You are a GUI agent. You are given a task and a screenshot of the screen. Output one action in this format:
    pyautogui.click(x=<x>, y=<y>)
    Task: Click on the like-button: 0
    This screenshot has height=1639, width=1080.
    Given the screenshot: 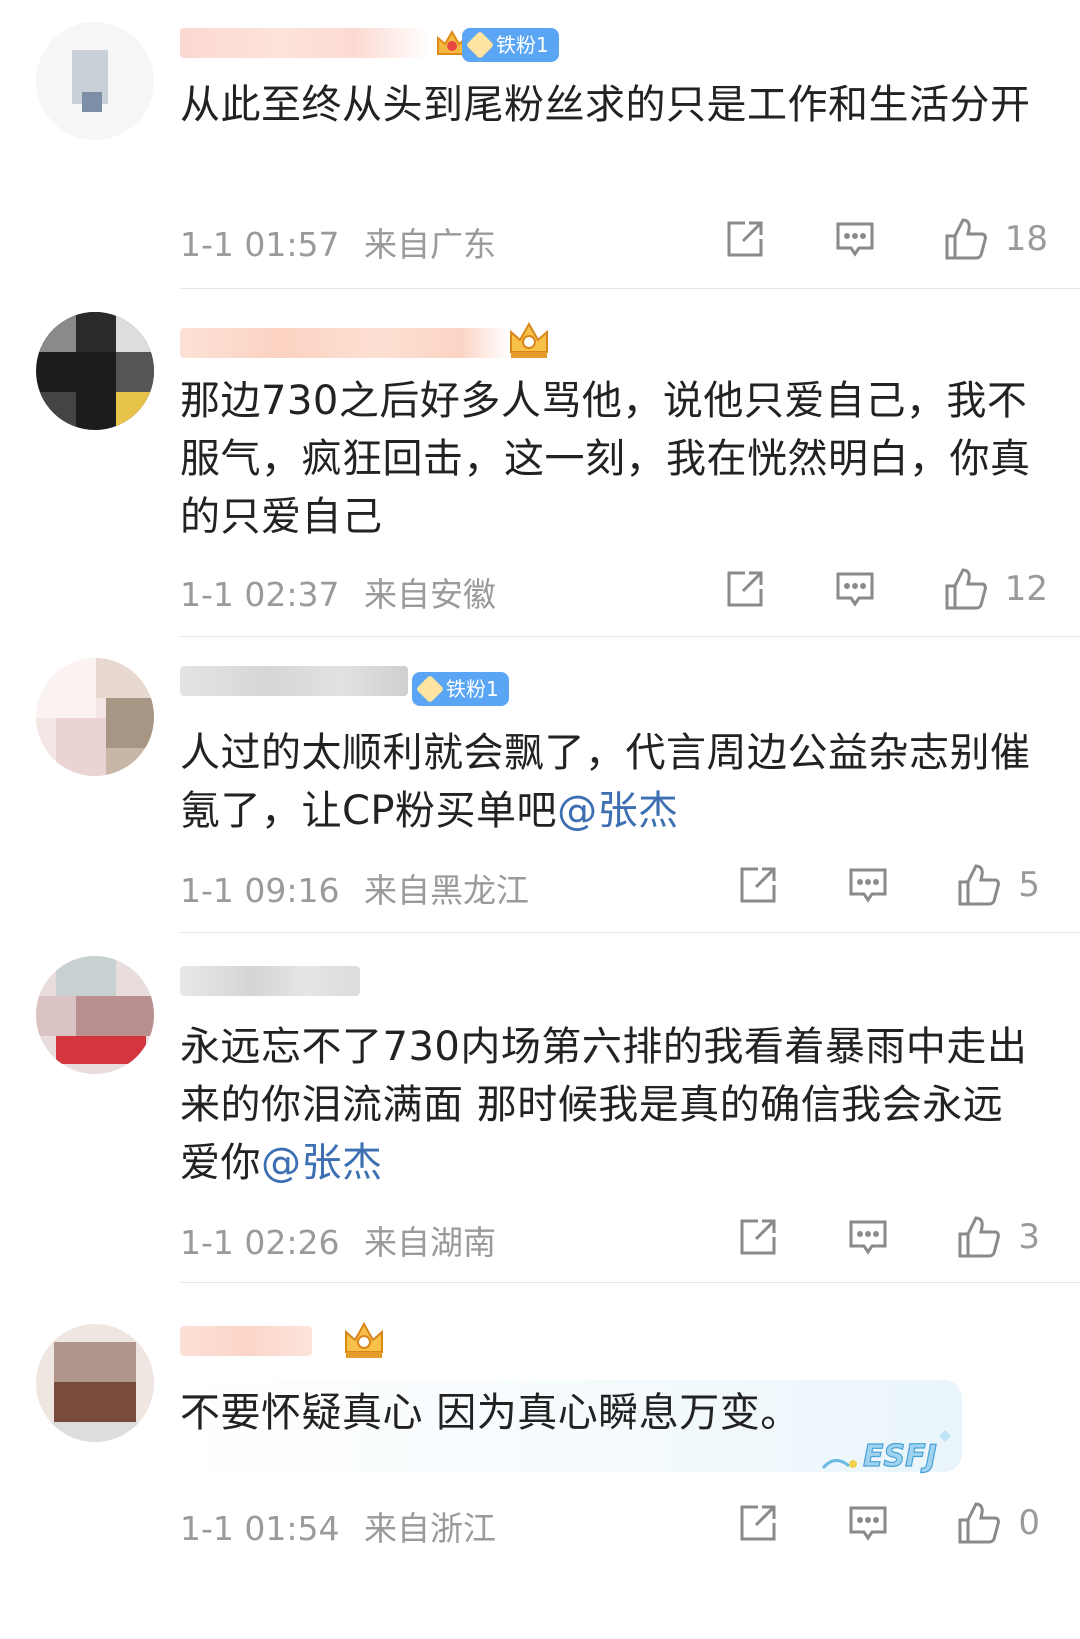 What is the action you would take?
    pyautogui.click(x=998, y=1523)
    